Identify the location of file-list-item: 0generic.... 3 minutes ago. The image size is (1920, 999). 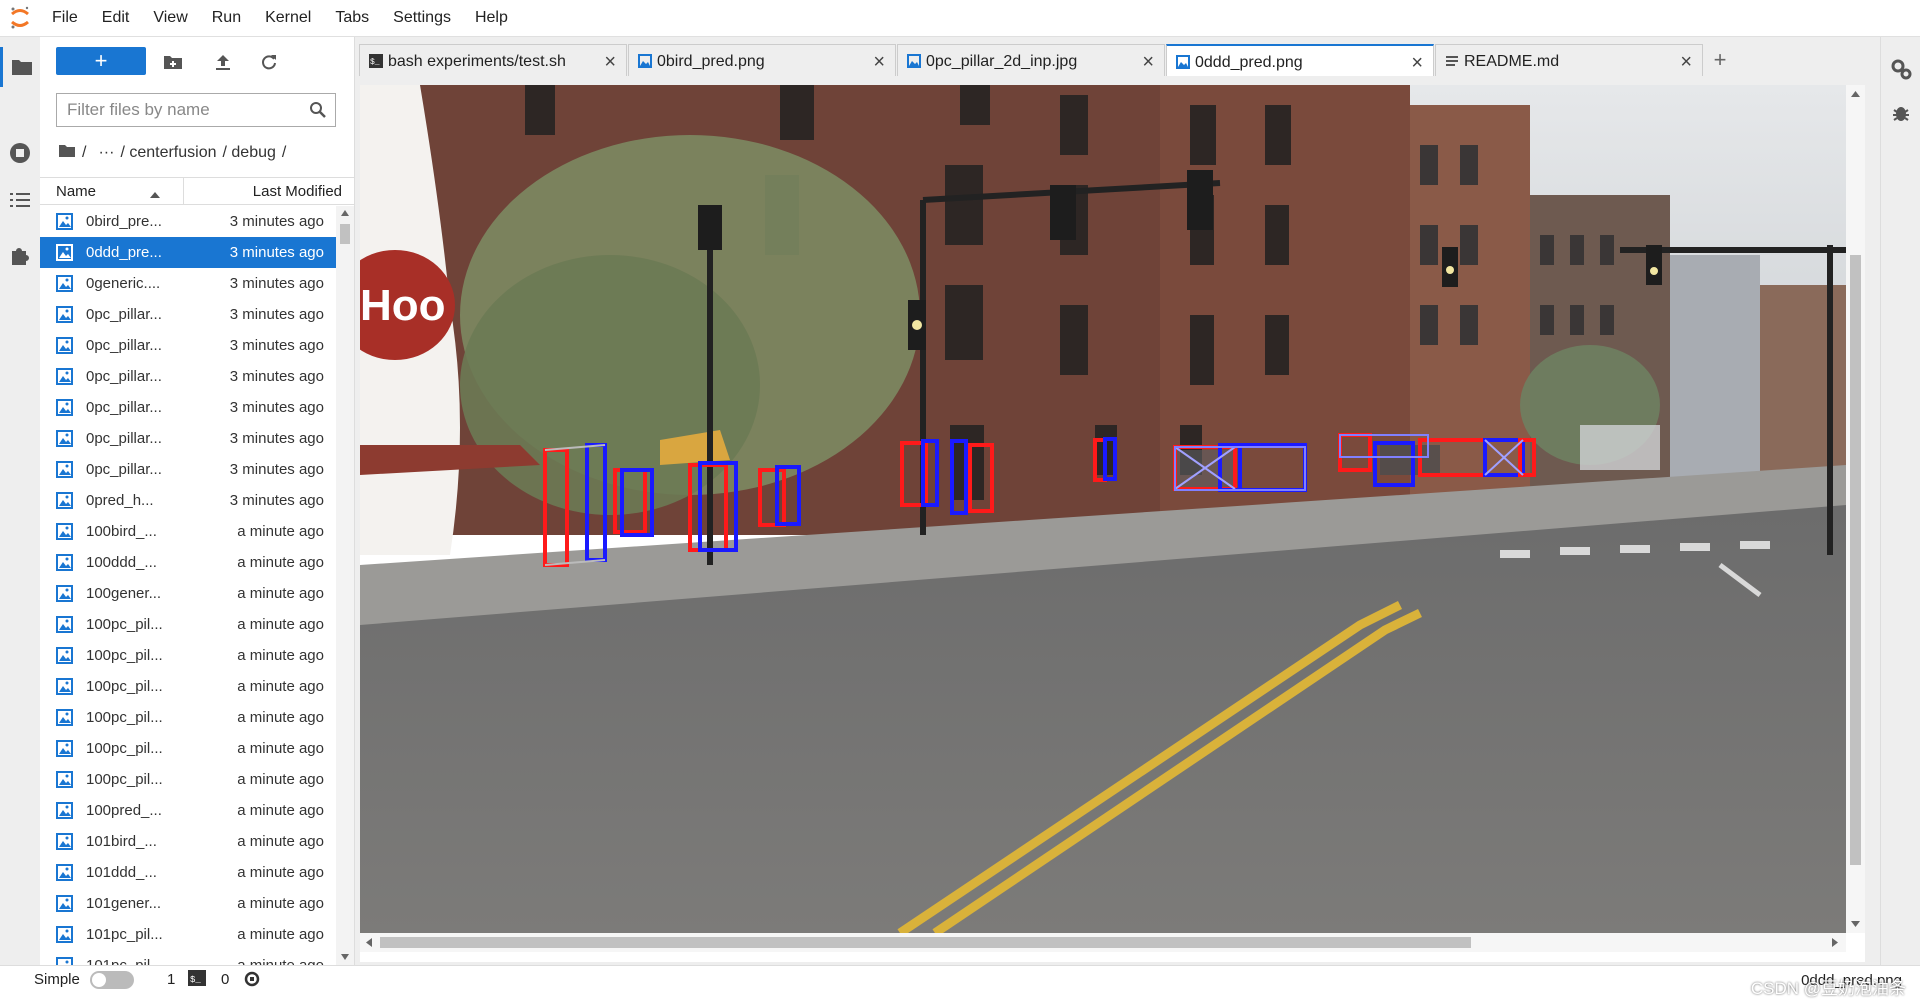
(188, 283).